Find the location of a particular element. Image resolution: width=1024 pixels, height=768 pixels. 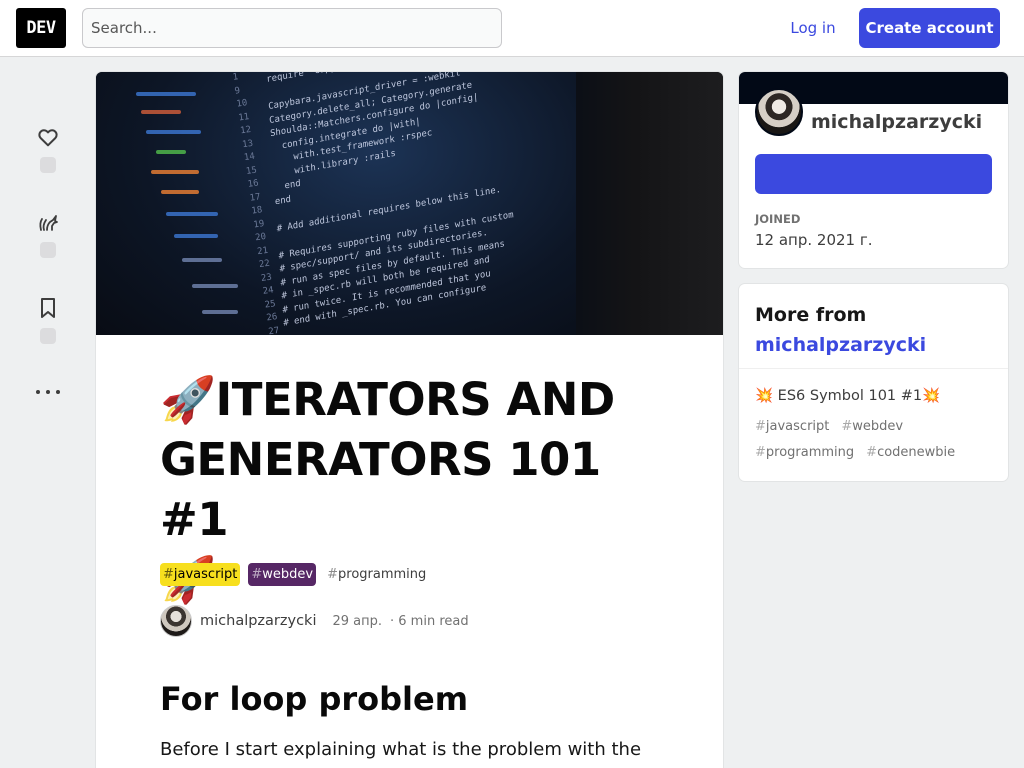

related-tag: #webdev is located at coordinates (872, 427).